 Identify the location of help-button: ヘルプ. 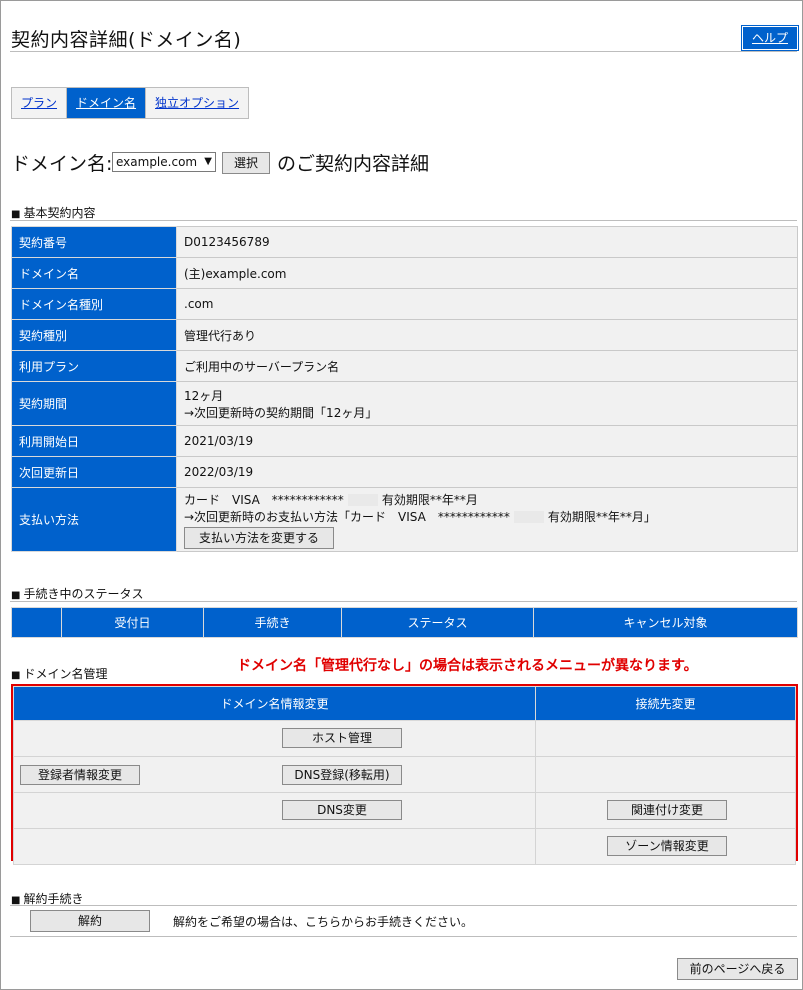
(770, 38).